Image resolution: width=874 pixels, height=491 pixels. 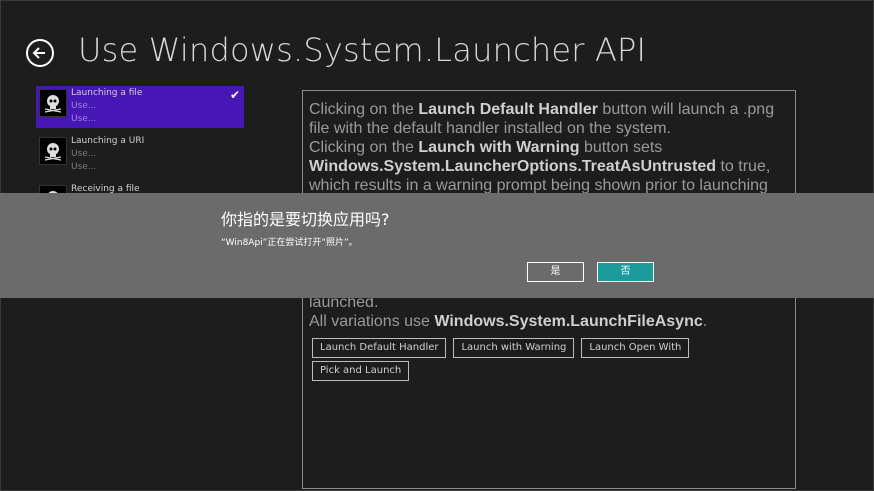 I want to click on launch-default-handler-button: Launch Default Handler, so click(x=379, y=348).